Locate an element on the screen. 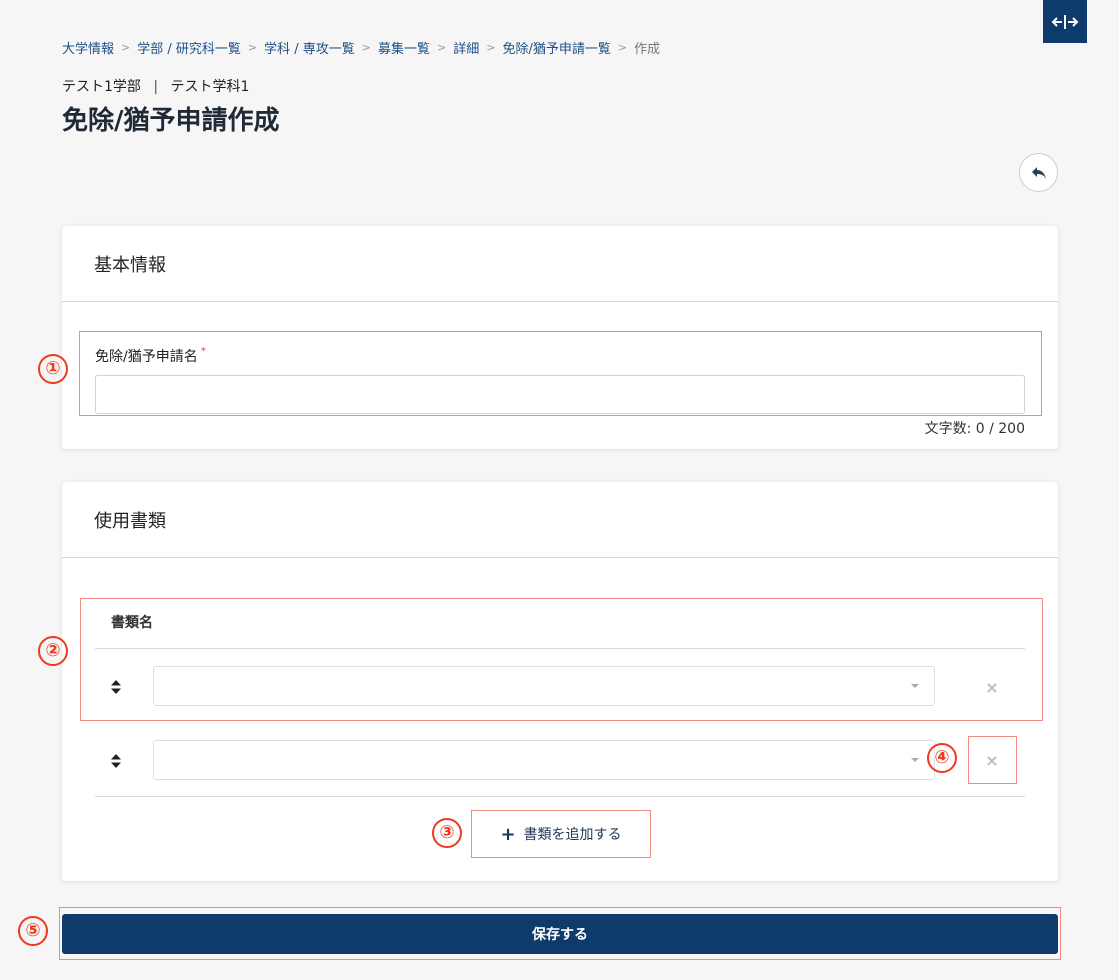 The width and height of the screenshot is (1119, 980). basic-info-heading: 基本情報 is located at coordinates (560, 264).